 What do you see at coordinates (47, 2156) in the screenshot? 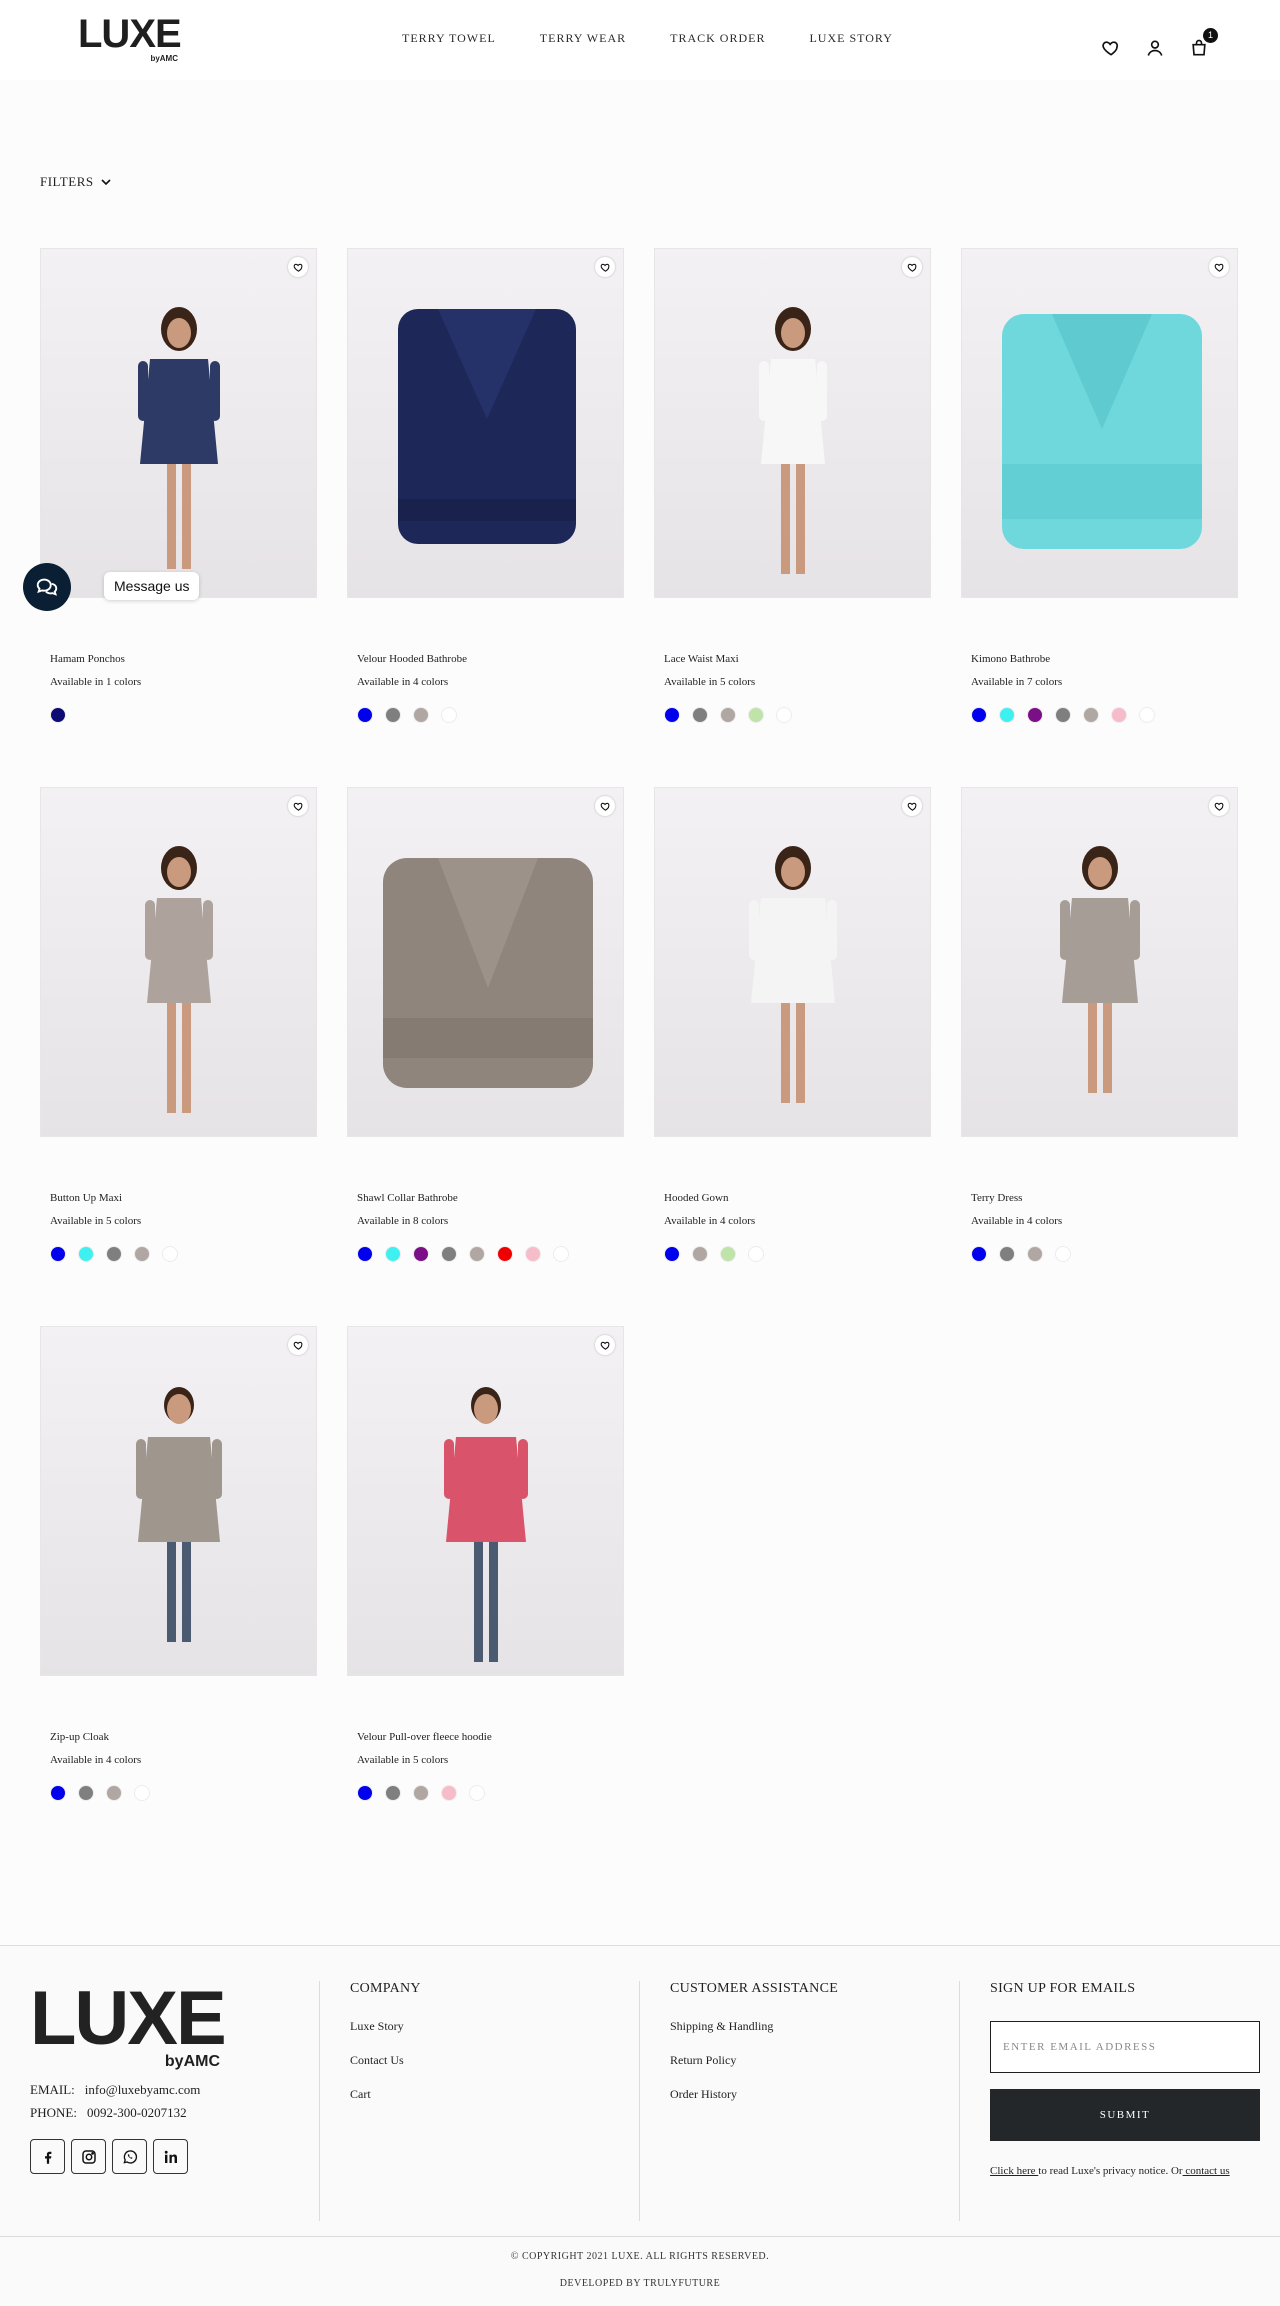
I see `facebook-icon` at bounding box center [47, 2156].